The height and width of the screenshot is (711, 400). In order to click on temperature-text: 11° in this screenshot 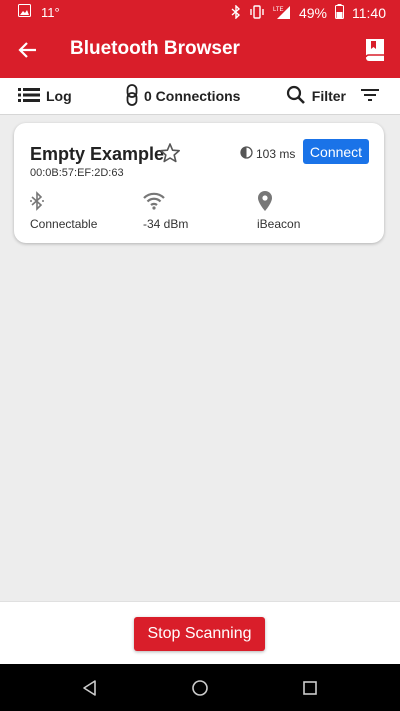, I will do `click(50, 12)`.